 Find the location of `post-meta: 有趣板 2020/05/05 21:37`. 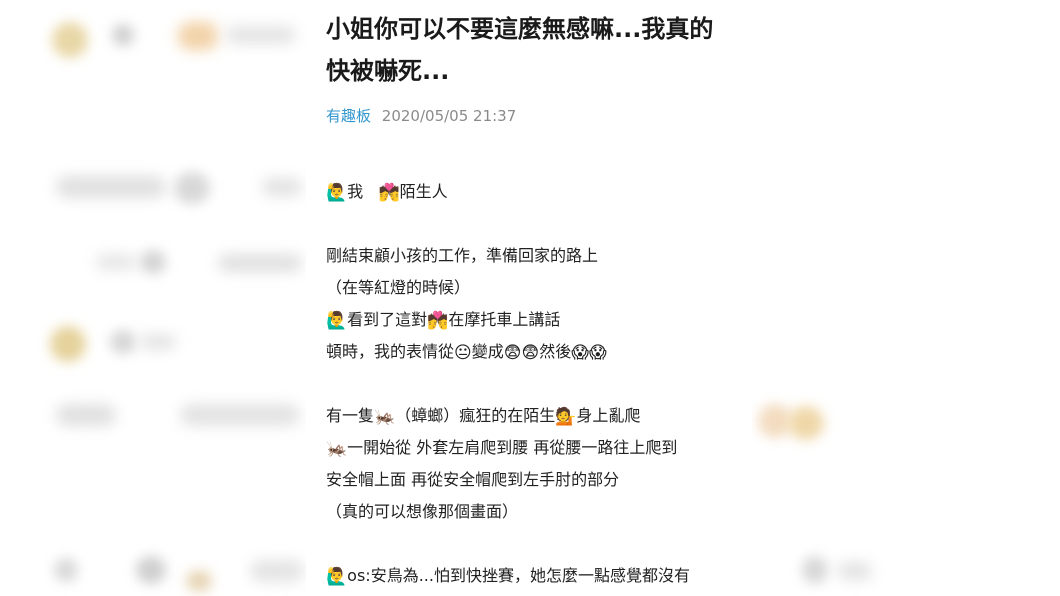

post-meta: 有趣板 2020/05/05 21:37 is located at coordinates (421, 116).